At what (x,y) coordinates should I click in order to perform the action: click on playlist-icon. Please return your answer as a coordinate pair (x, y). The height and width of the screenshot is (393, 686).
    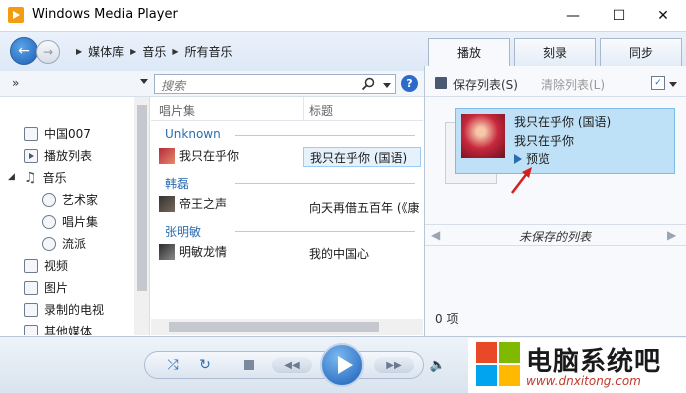
    Looking at the image, I should click on (31, 155).